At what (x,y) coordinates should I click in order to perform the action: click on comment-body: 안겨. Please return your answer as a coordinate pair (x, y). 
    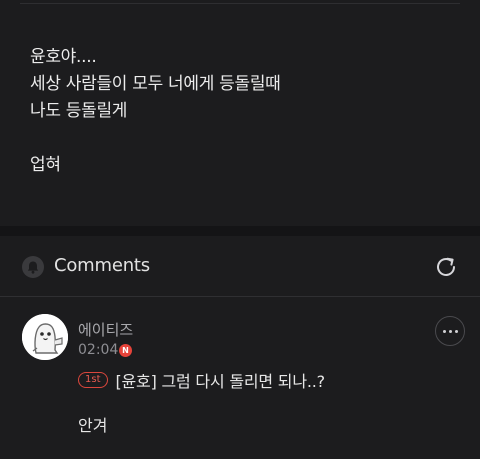
    Looking at the image, I should click on (93, 425).